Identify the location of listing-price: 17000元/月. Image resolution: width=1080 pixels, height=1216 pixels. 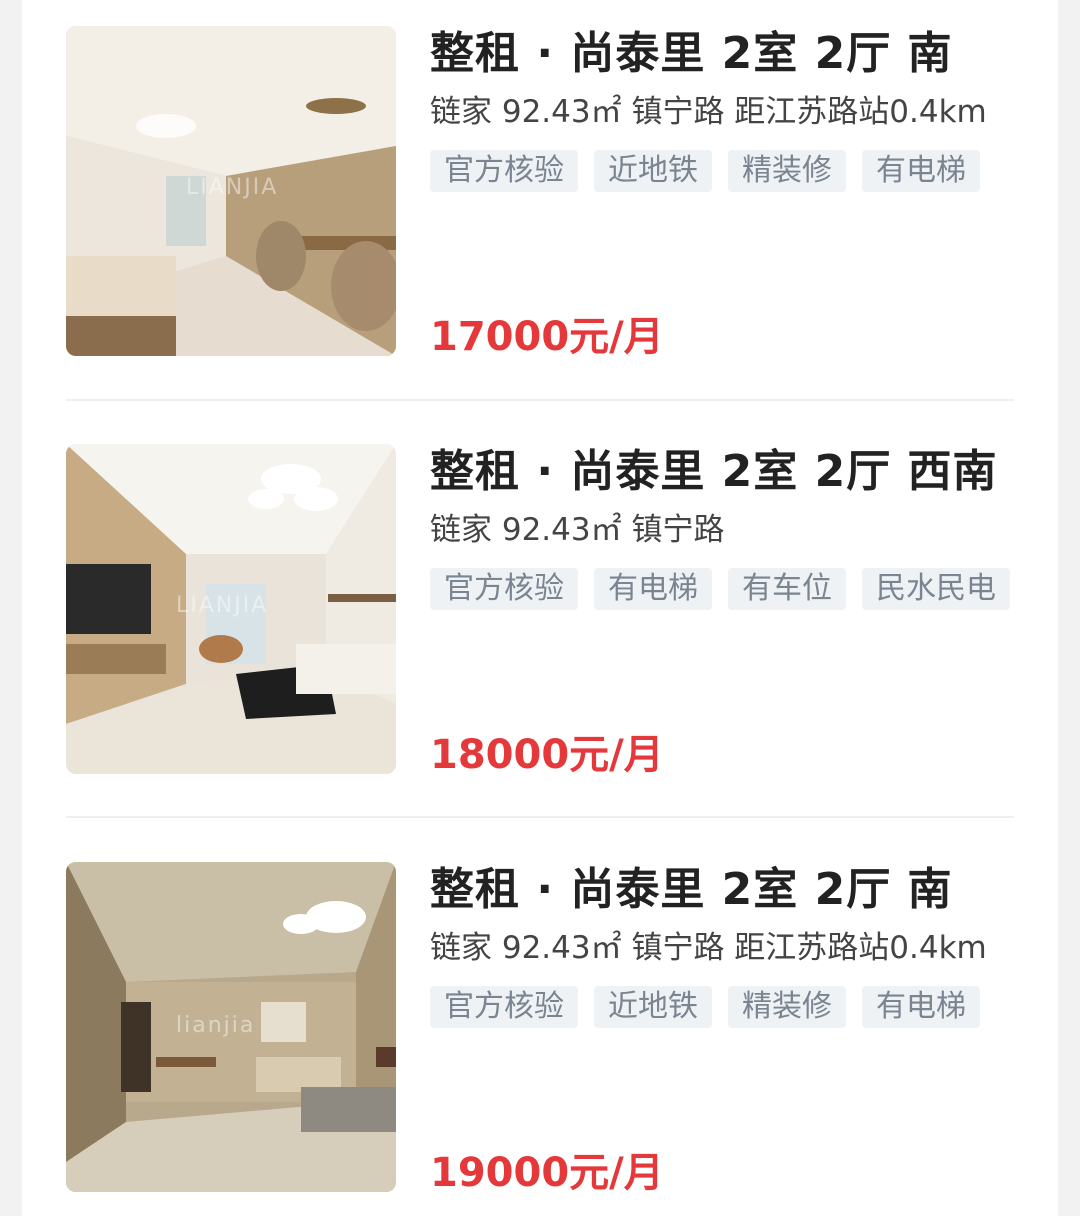
(547, 337).